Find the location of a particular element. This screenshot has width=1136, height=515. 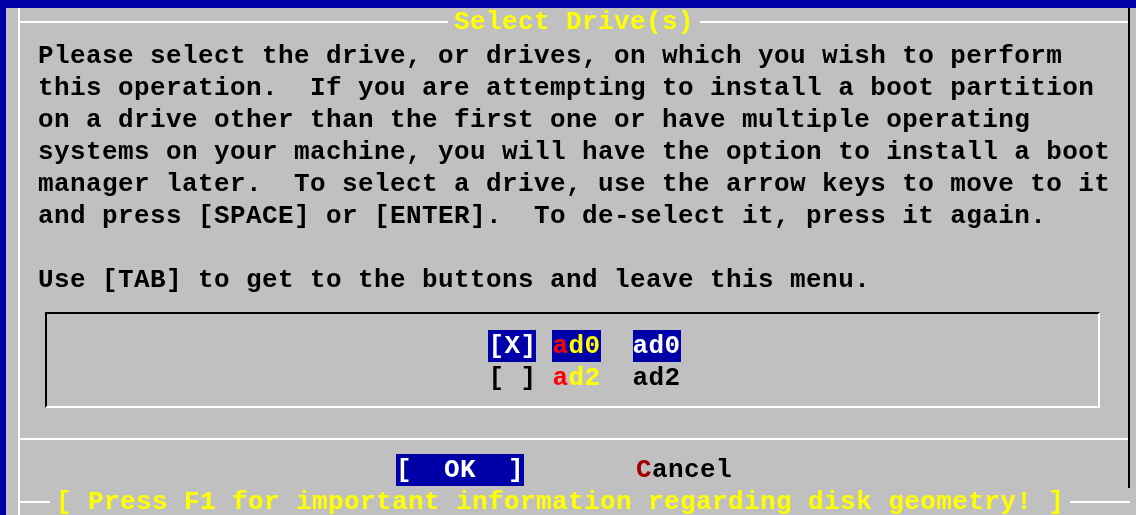

footer-text: [ Press F1 for important information regarding disk geometry! ] is located at coordinates (560, 501).